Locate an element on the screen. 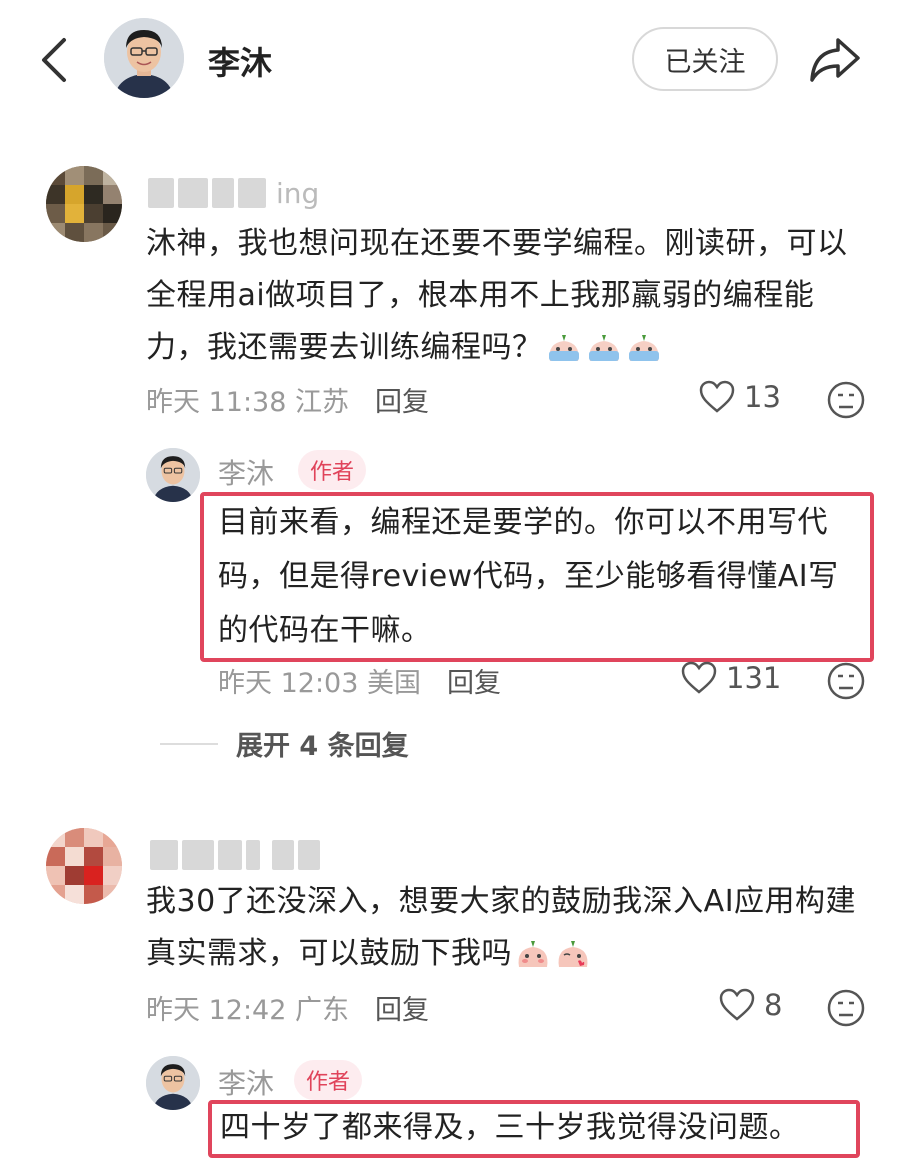 This screenshot has height=1160, width=900. shy-emoji-icon is located at coordinates (533, 951).